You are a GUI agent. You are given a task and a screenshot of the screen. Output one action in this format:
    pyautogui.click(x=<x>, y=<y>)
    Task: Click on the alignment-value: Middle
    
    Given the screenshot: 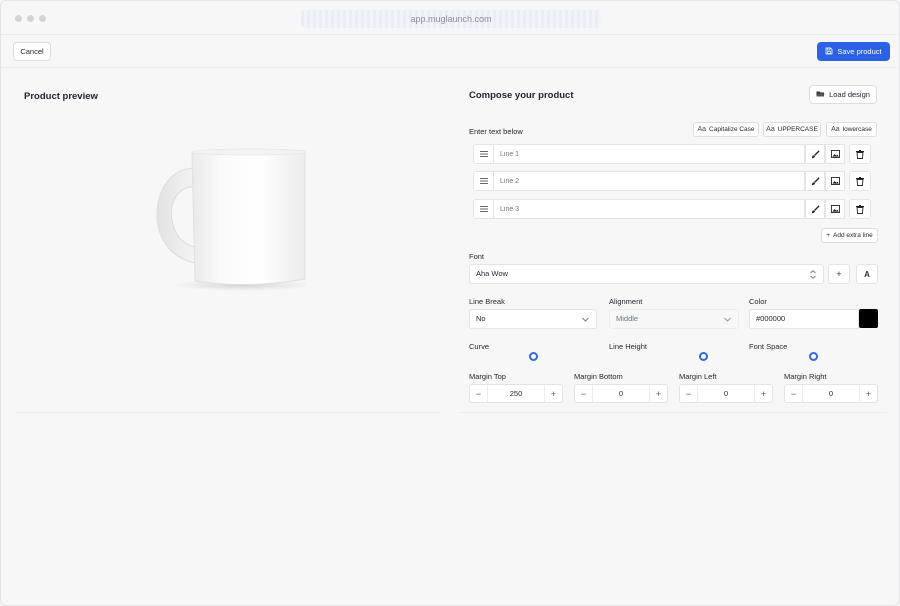 What is the action you would take?
    pyautogui.click(x=627, y=318)
    